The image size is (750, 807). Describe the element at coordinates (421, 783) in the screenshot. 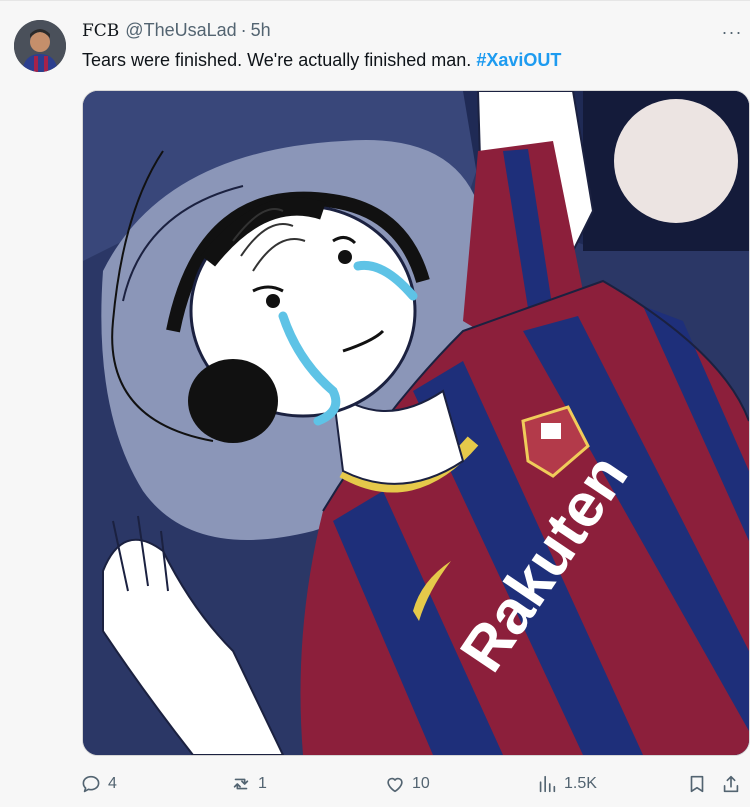

I see `like-count: 10` at that location.